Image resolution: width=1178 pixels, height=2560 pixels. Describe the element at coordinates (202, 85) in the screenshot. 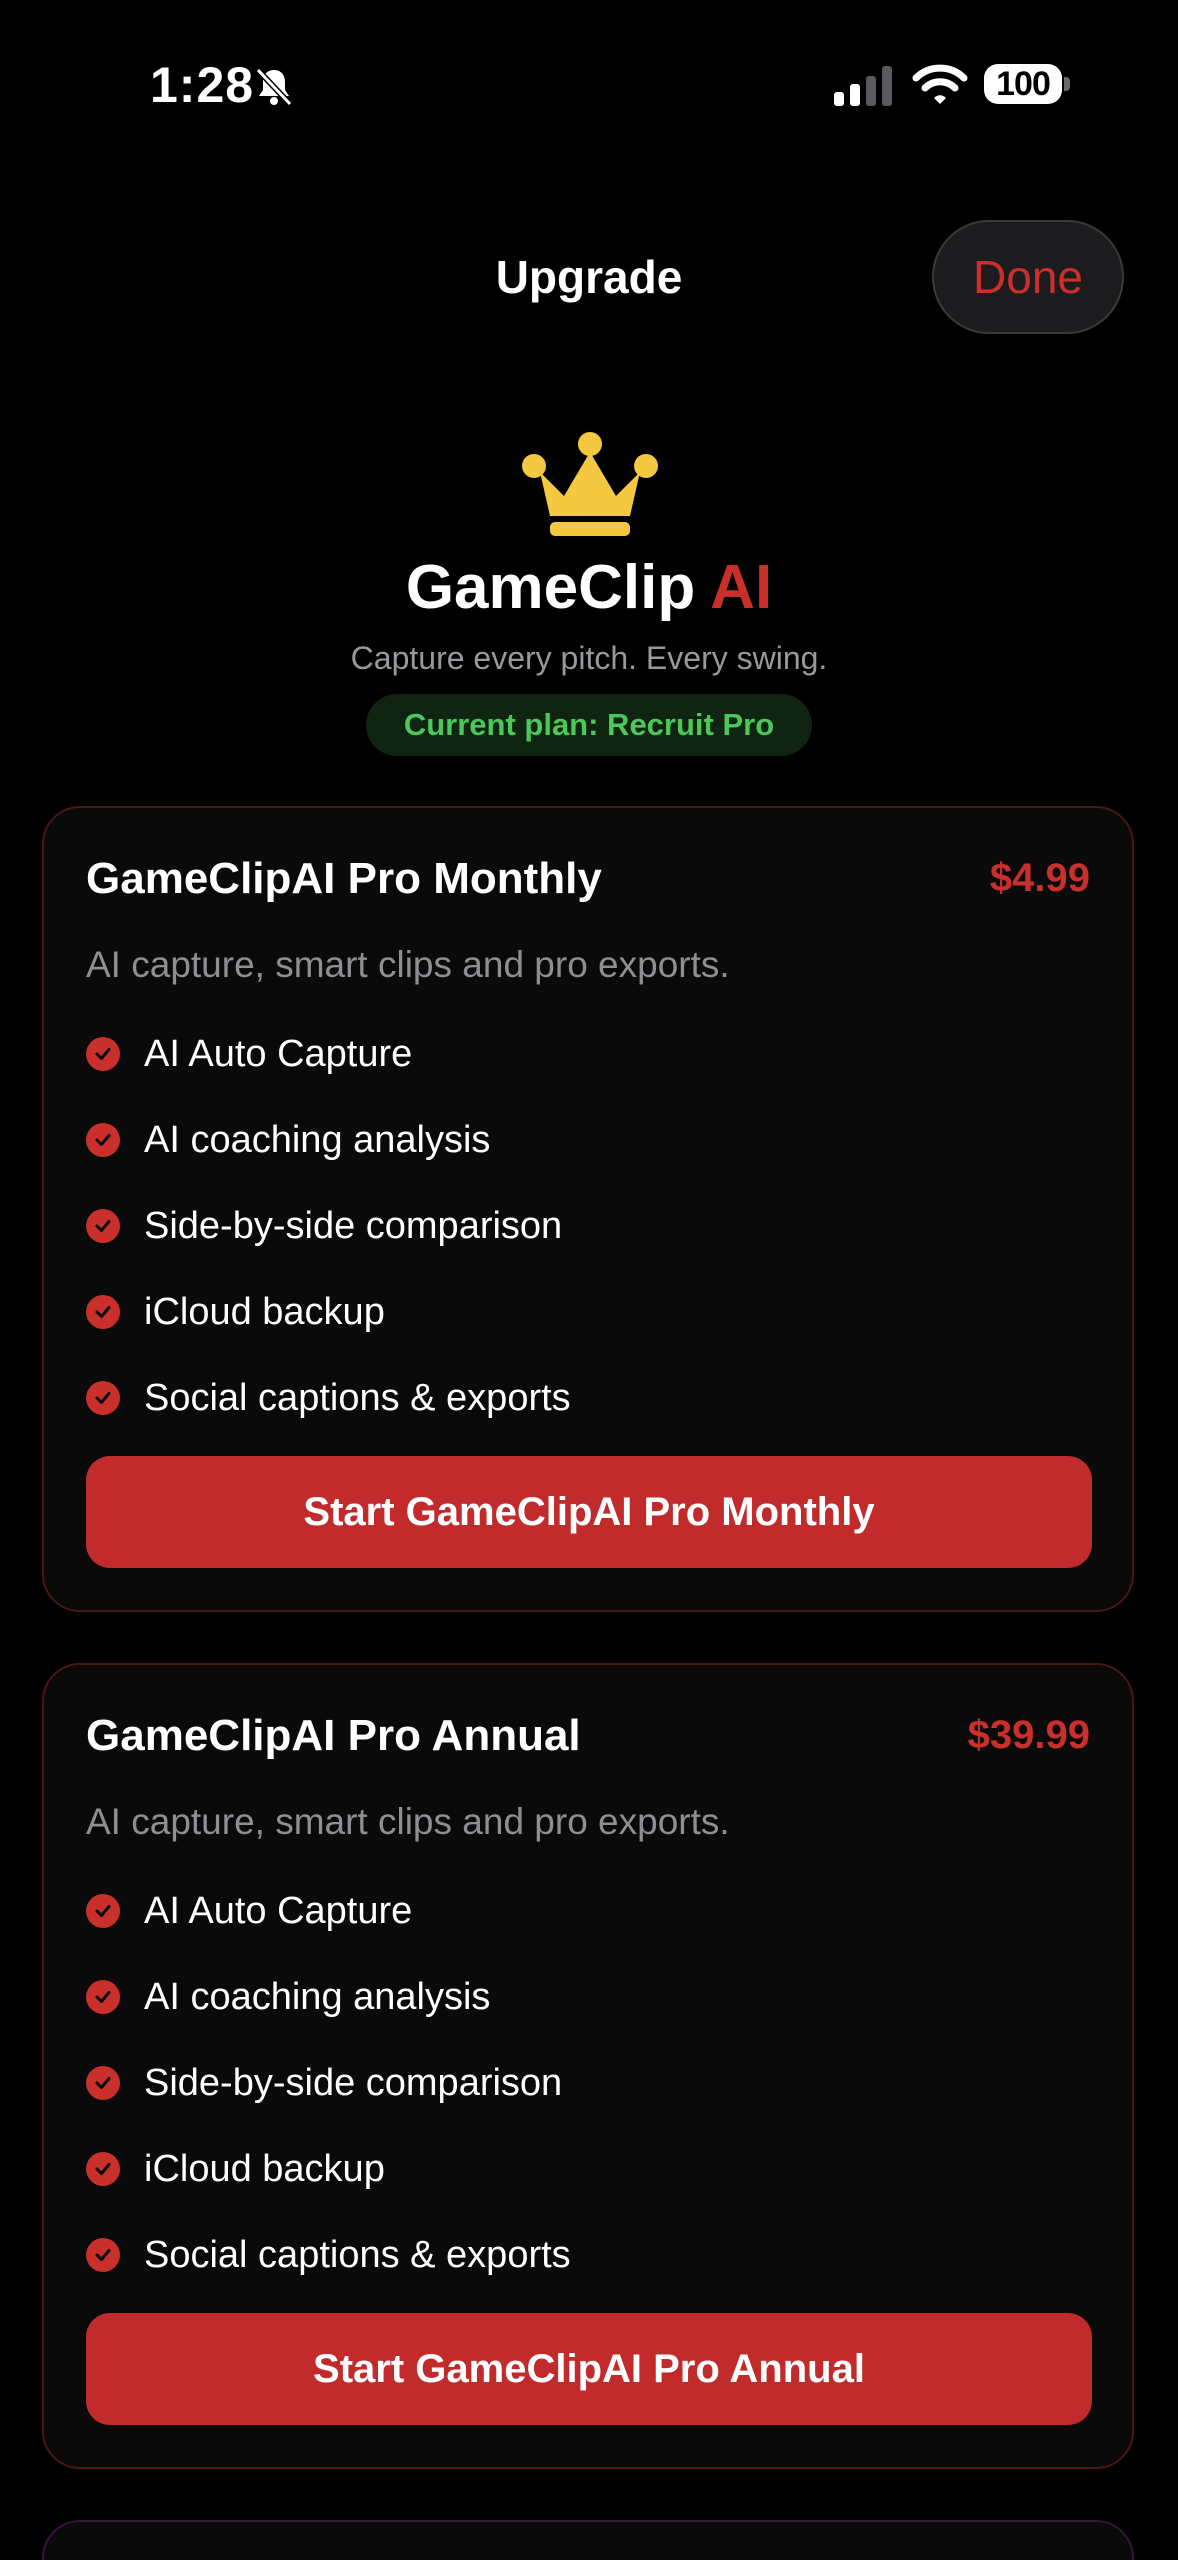

I see `status-time: 1:28` at that location.